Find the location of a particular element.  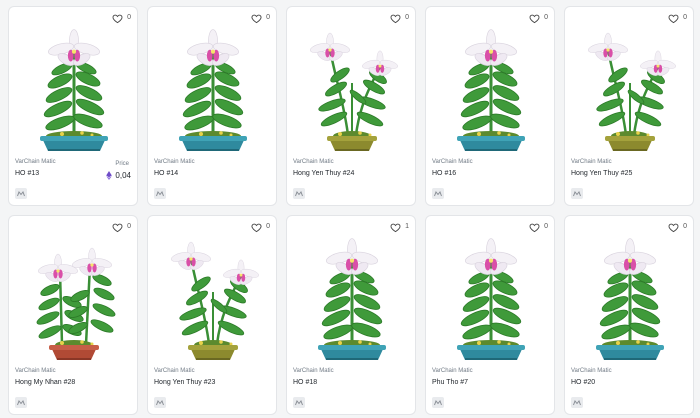

item-name: Hong Yen Thuy #24 is located at coordinates (323, 173).